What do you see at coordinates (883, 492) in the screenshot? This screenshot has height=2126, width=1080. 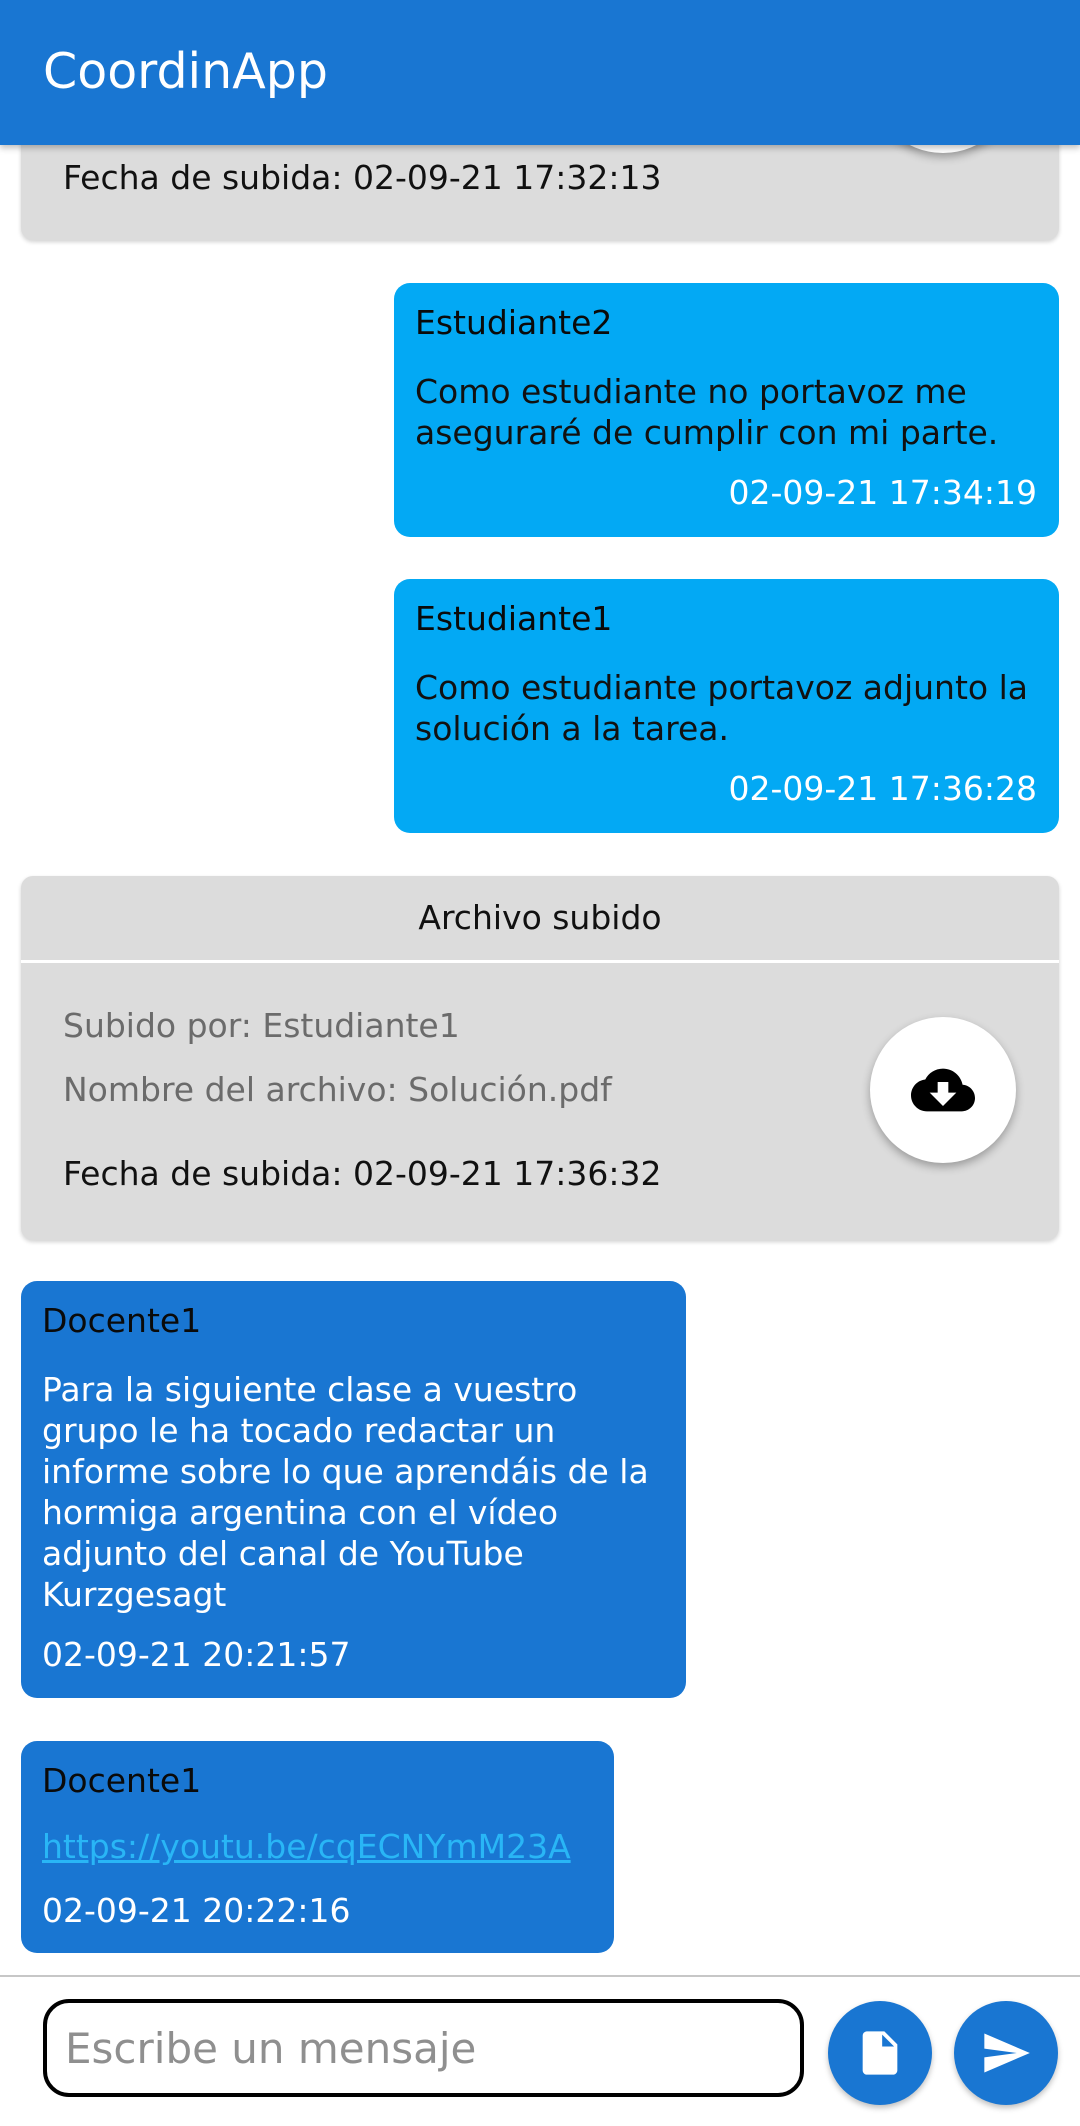 I see `message-timestamp: 02-09-21 17:34:19` at bounding box center [883, 492].